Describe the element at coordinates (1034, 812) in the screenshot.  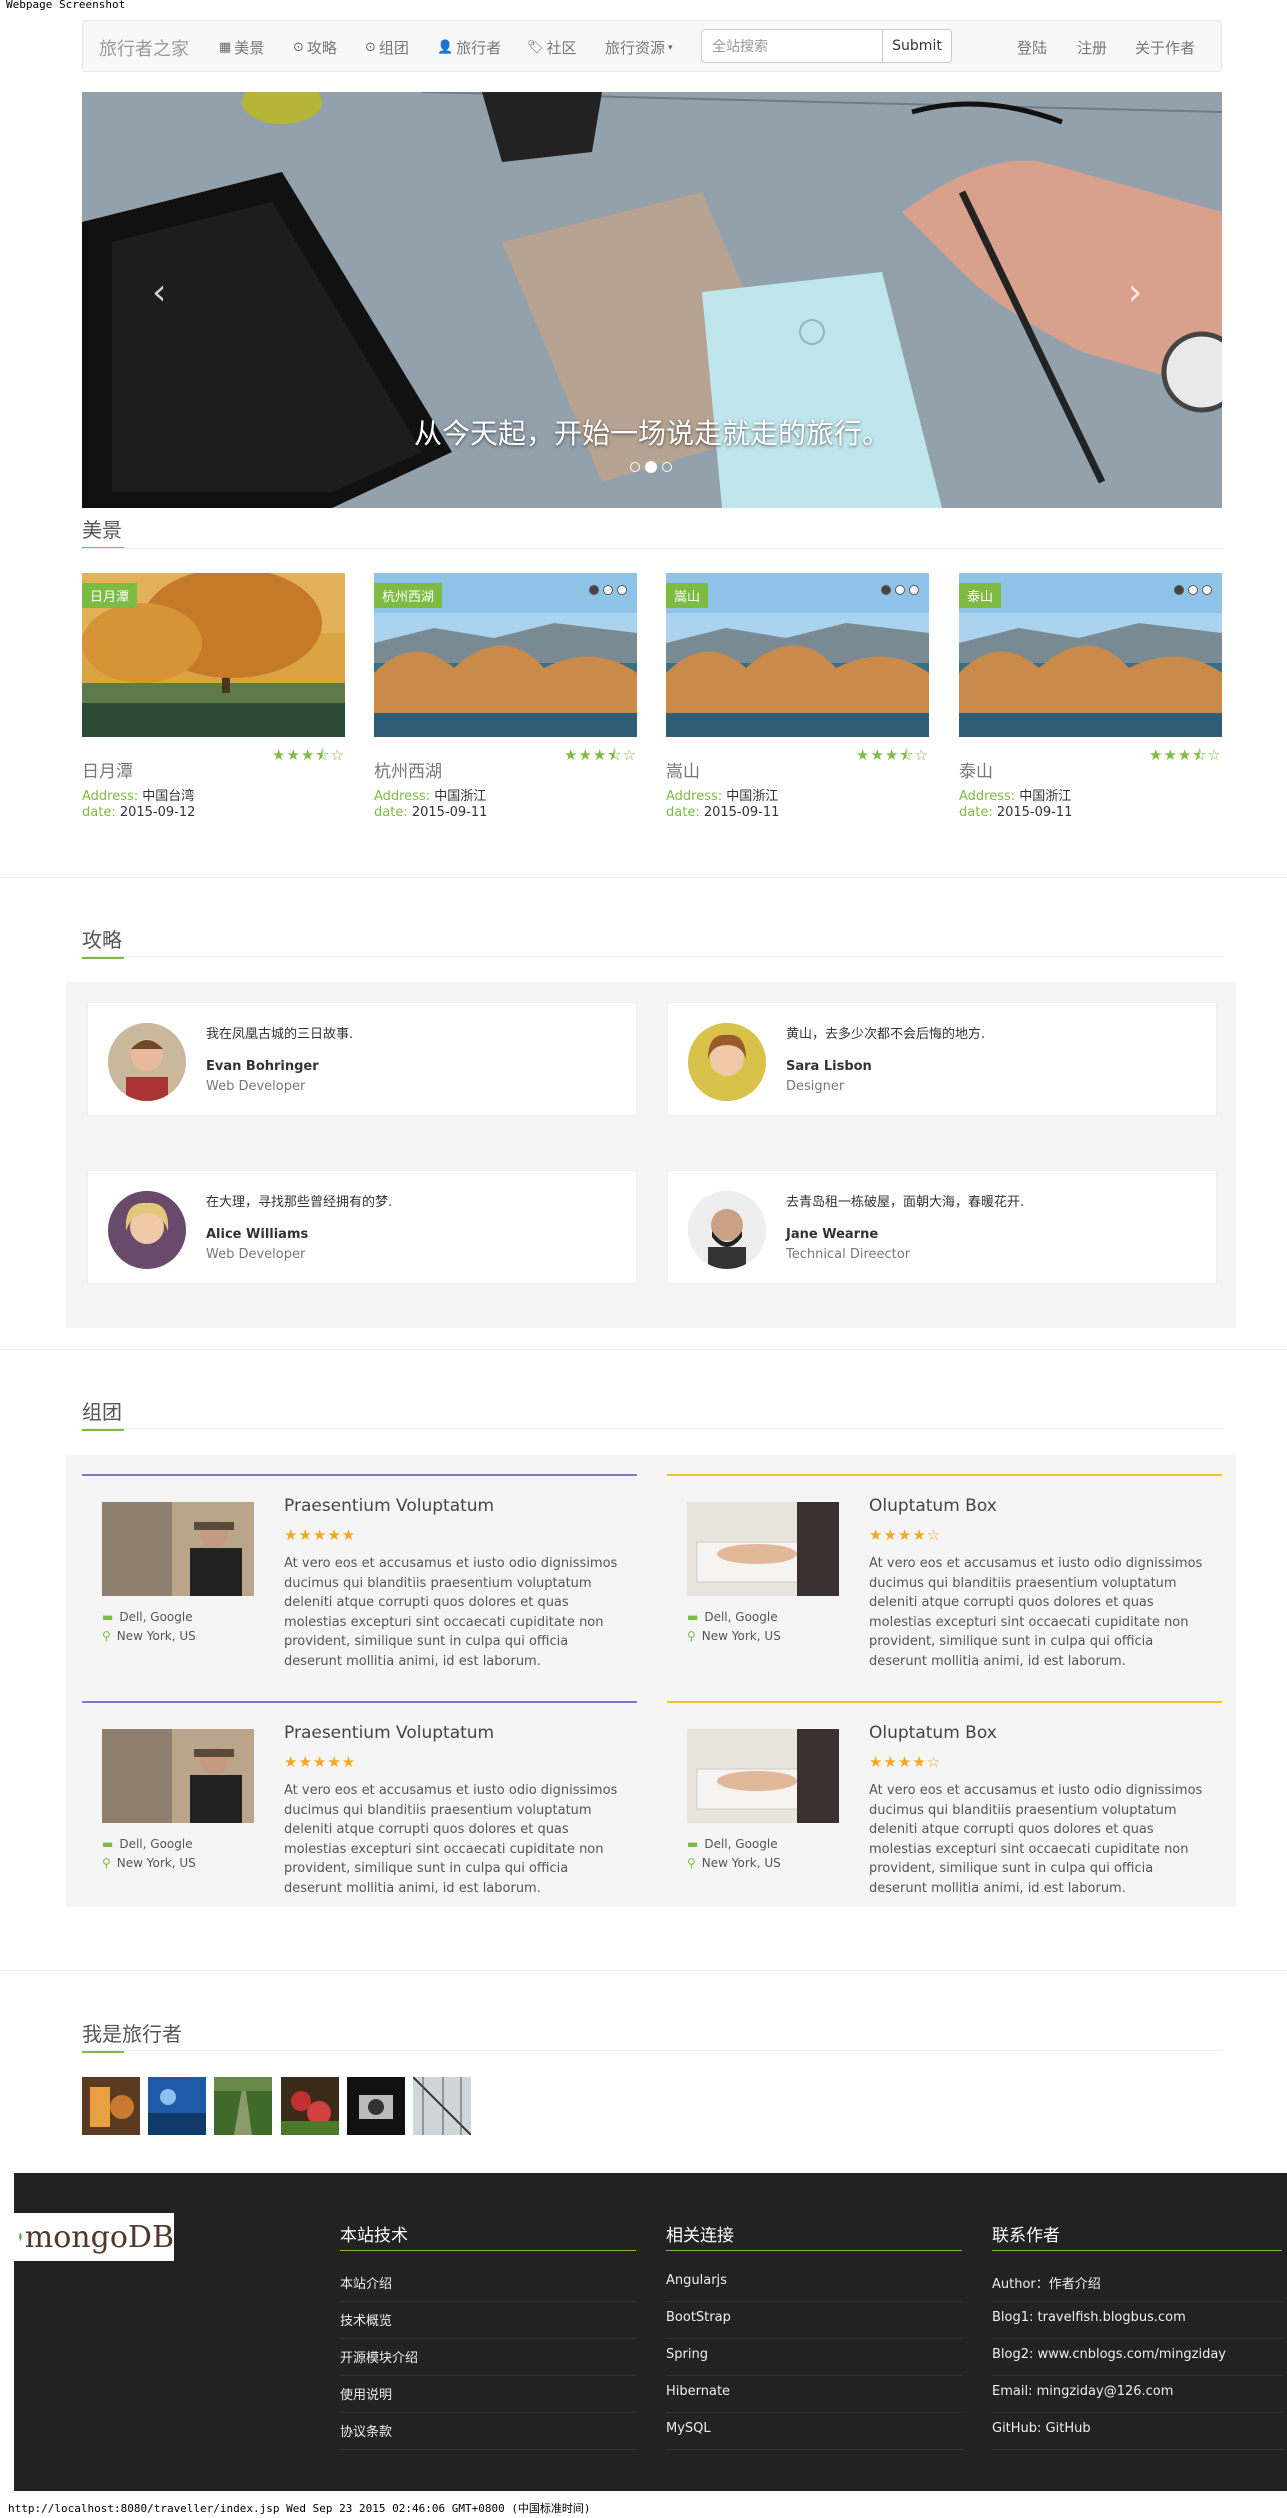
I see `date-value: 2015-09-11` at that location.